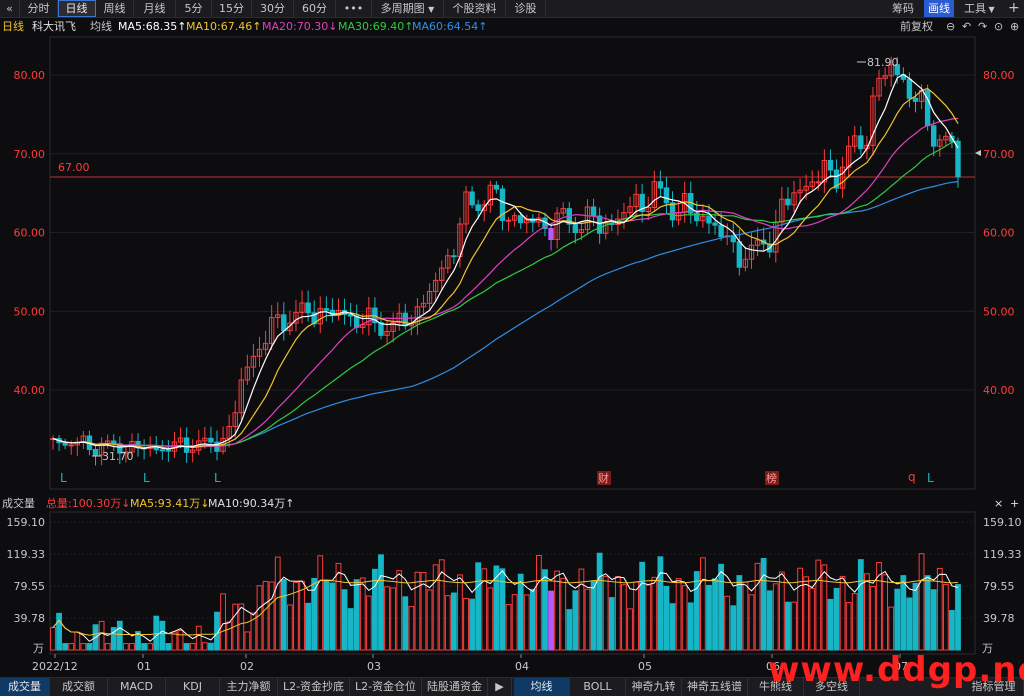 This screenshot has height=696, width=1024. Describe the element at coordinates (79, 687) in the screenshot. I see `tab-turnover: 成交额` at that location.